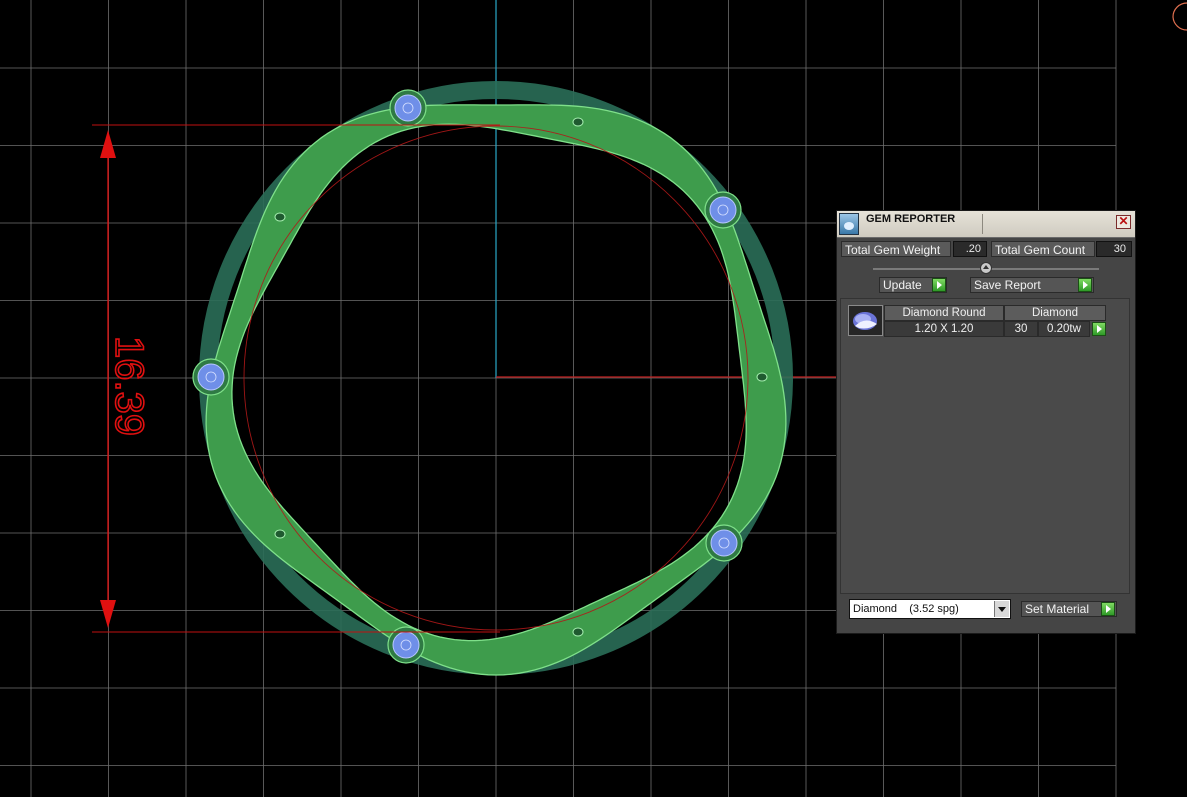 The width and height of the screenshot is (1187, 797). Describe the element at coordinates (129, 386) in the screenshot. I see `dimension-value: 16.39` at that location.